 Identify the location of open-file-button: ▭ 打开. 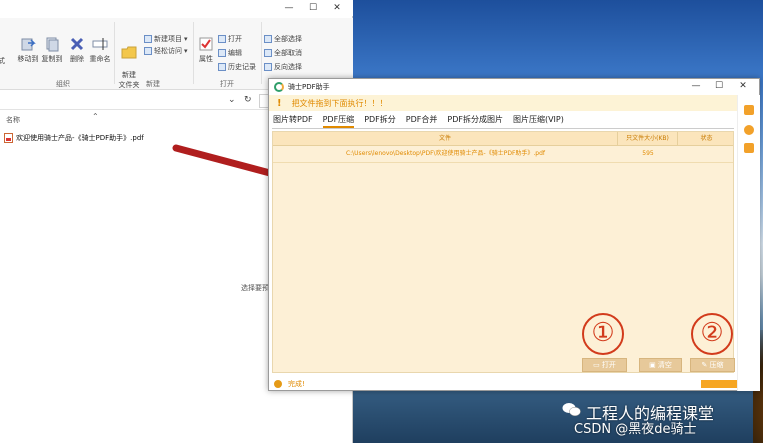
(604, 365).